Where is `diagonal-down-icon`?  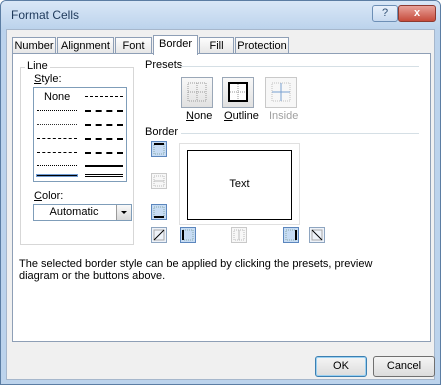 diagonal-down-icon is located at coordinates (317, 235).